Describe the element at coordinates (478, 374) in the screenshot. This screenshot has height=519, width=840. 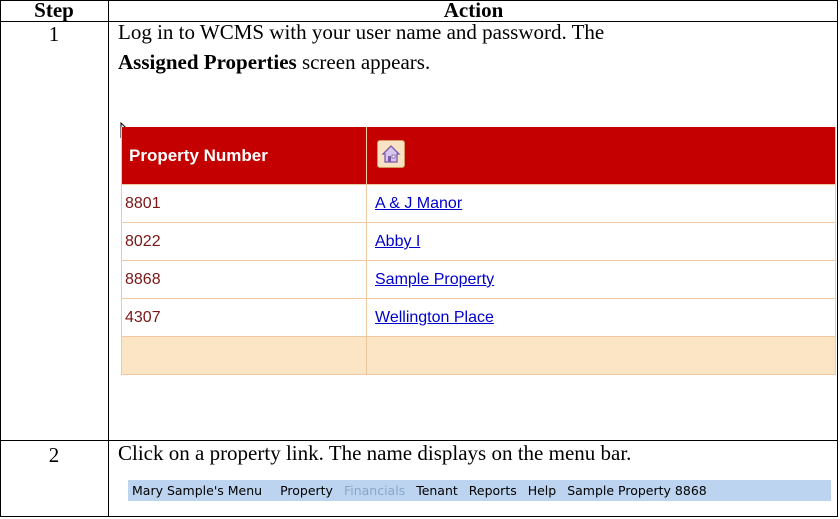
I see `table-bottom-border` at that location.